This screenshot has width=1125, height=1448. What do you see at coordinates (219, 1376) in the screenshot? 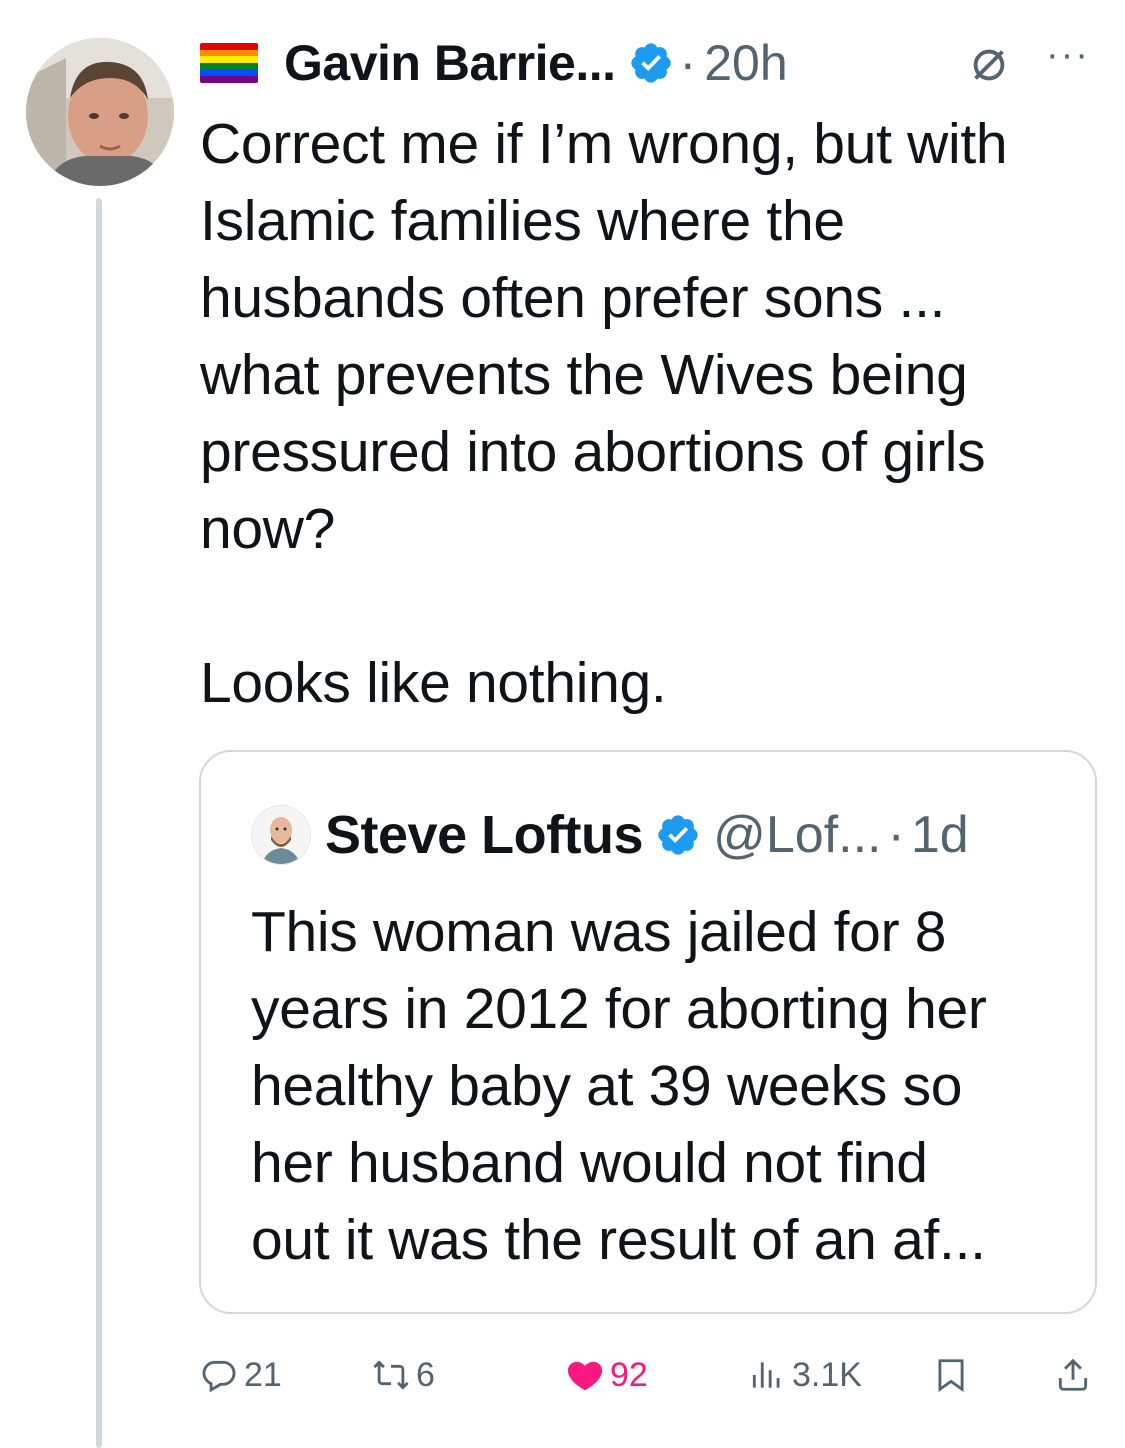
I see `reply-icon` at bounding box center [219, 1376].